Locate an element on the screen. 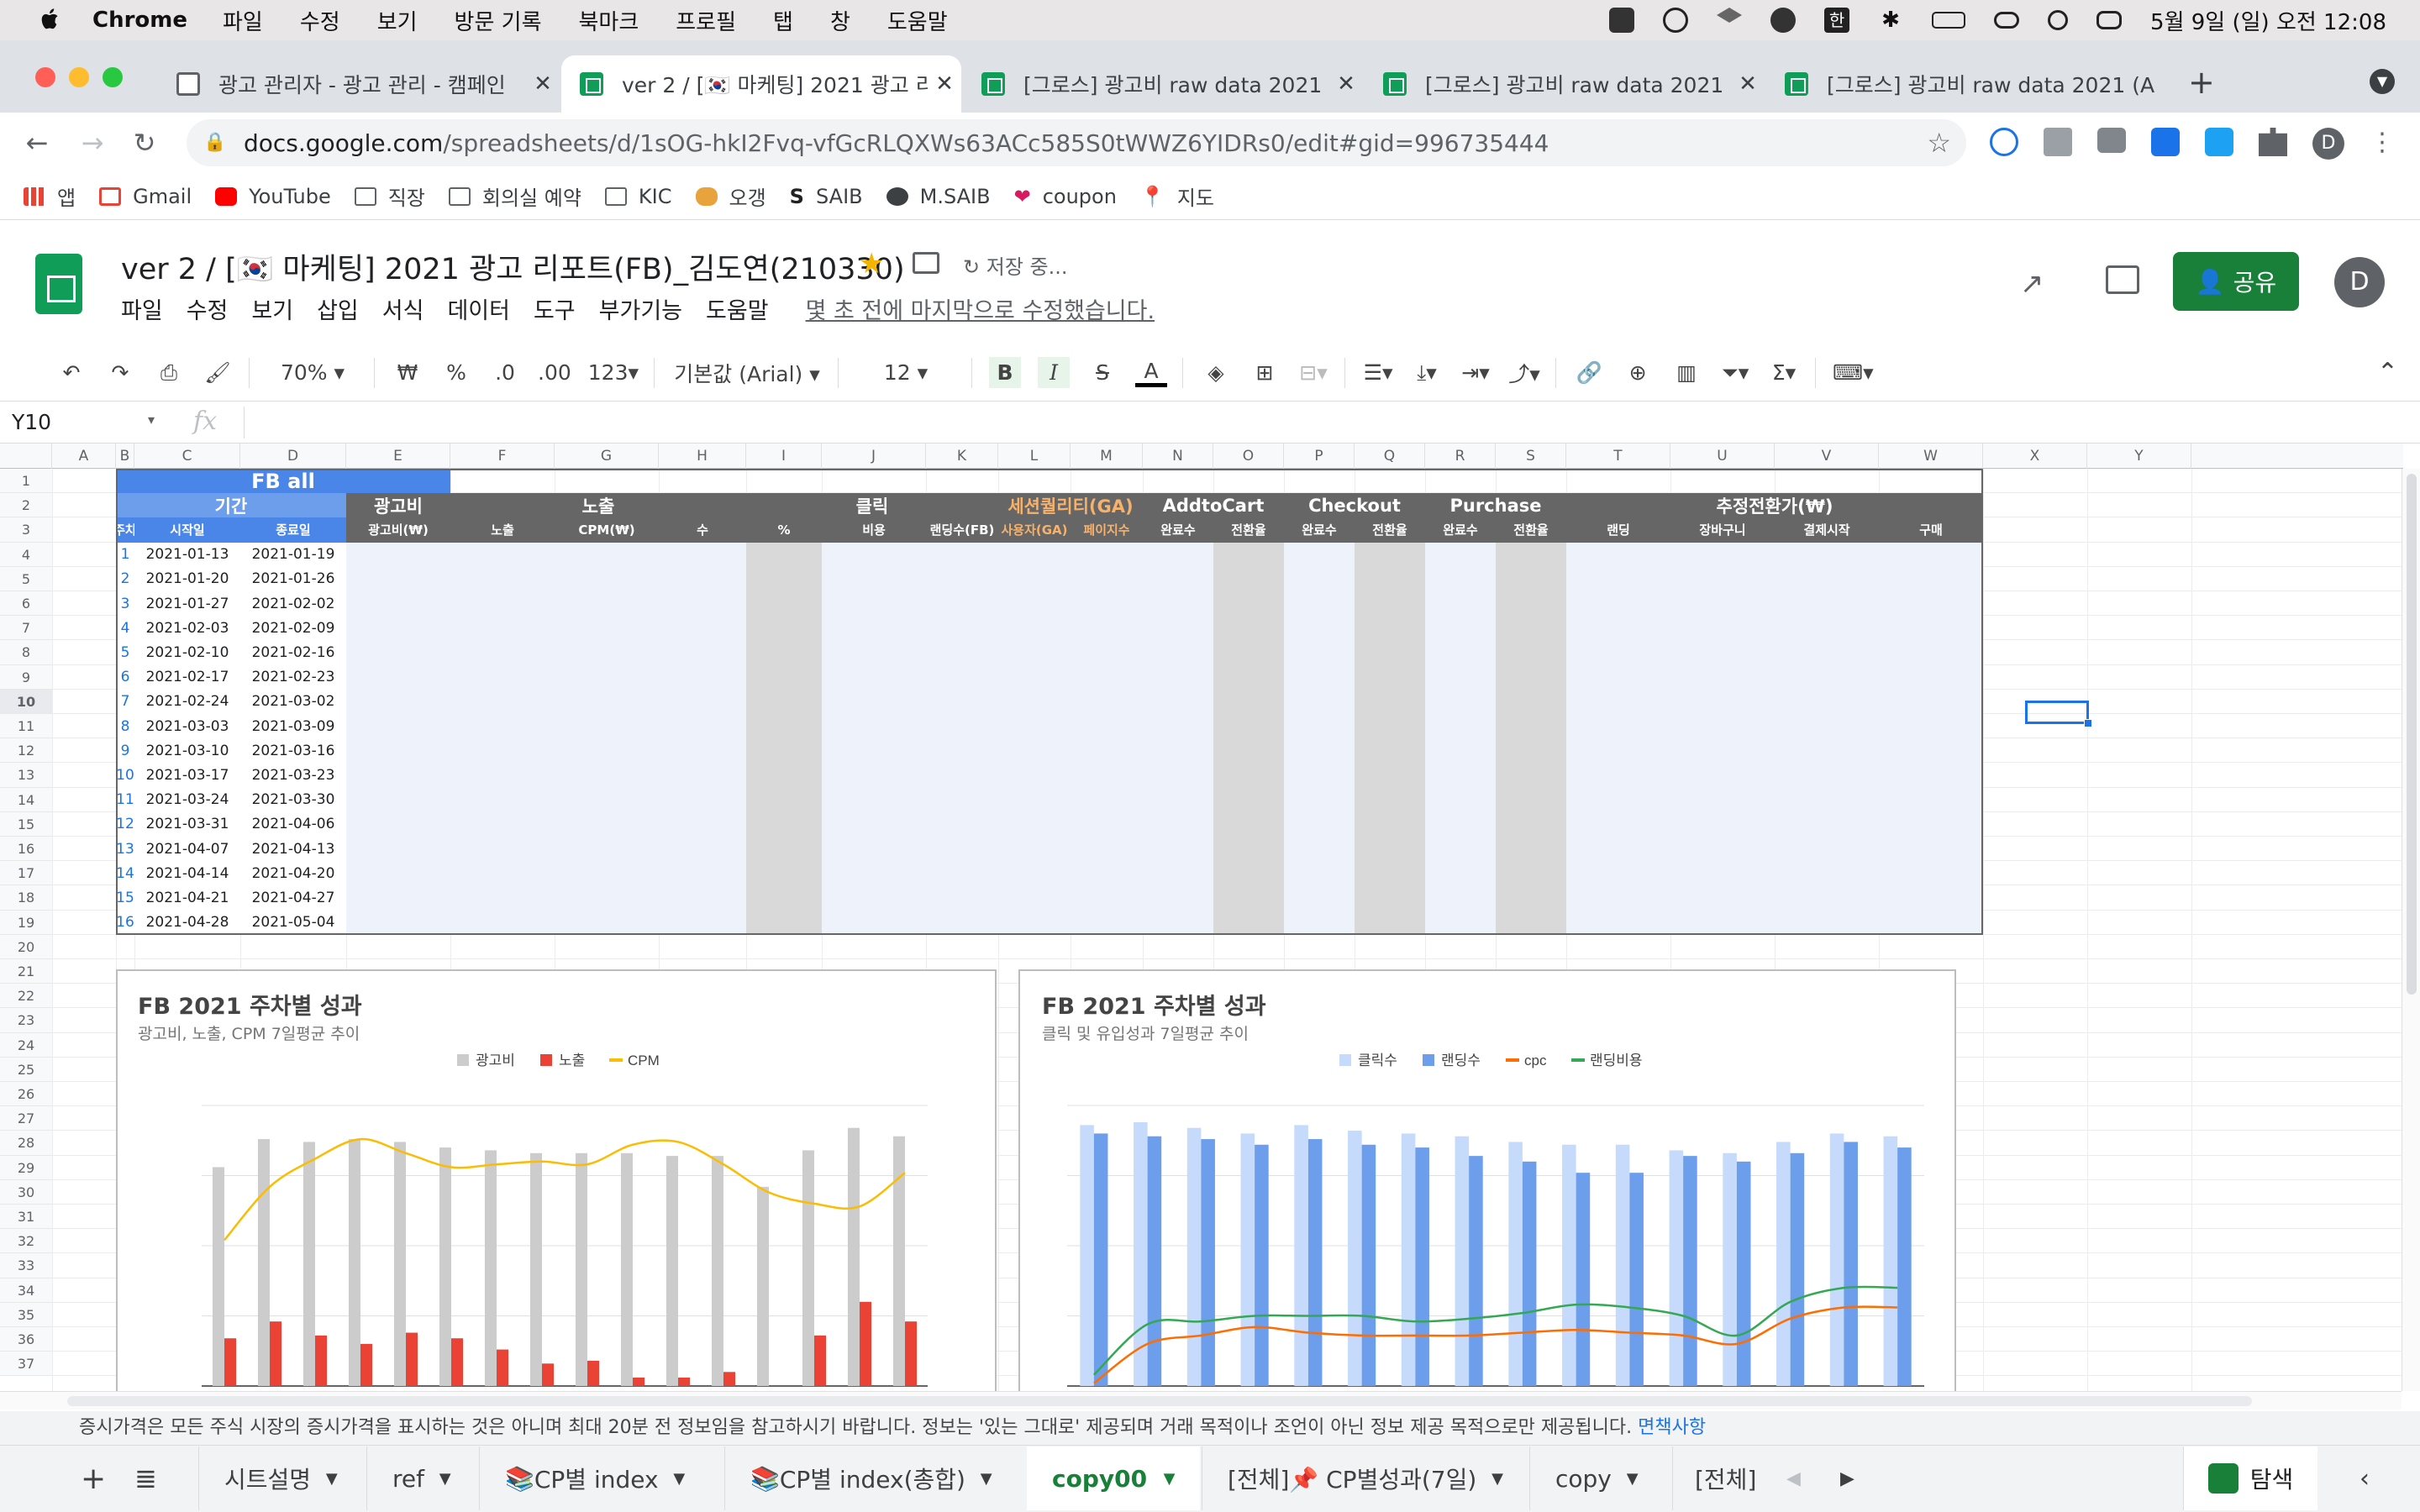 This screenshot has height=1512, width=2420. bar-랜딩수-13 is located at coordinates (1743, 1273).